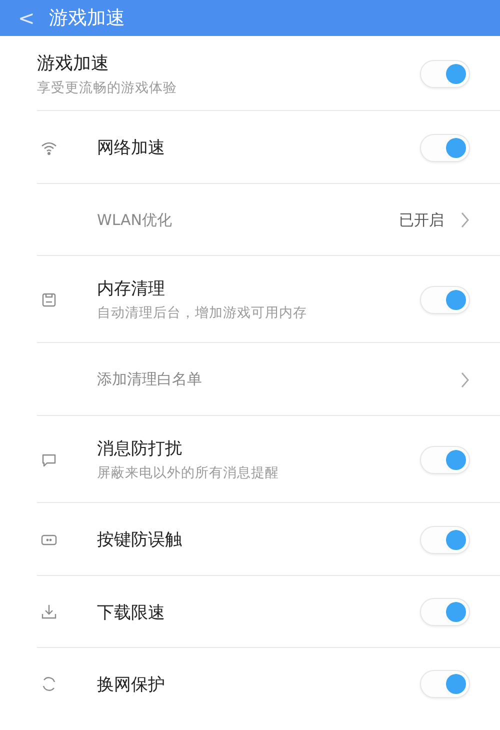 Image resolution: width=500 pixels, height=730 pixels. Describe the element at coordinates (131, 148) in the screenshot. I see `setting-title: 网络加速` at that location.